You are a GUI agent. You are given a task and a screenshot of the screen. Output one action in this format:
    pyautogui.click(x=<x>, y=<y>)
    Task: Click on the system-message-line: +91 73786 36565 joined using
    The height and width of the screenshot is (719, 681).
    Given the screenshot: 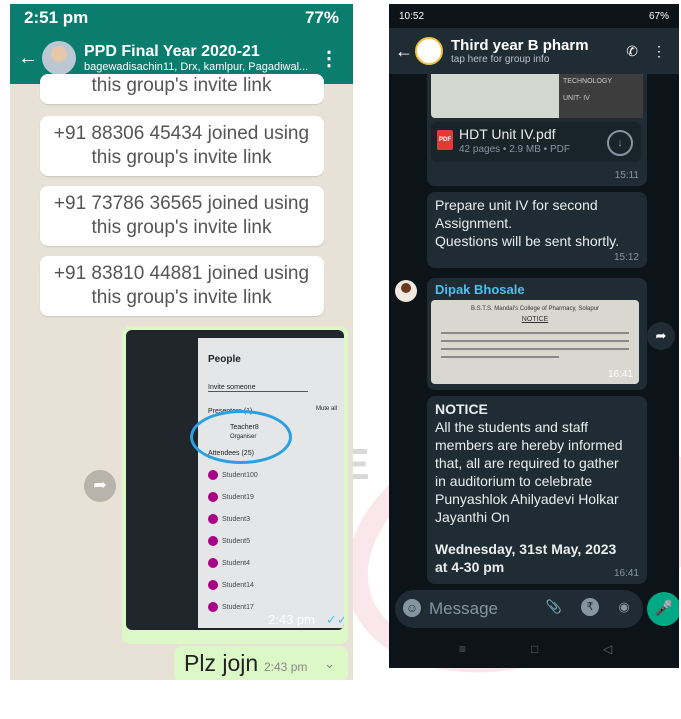 What is the action you would take?
    pyautogui.click(x=181, y=203)
    